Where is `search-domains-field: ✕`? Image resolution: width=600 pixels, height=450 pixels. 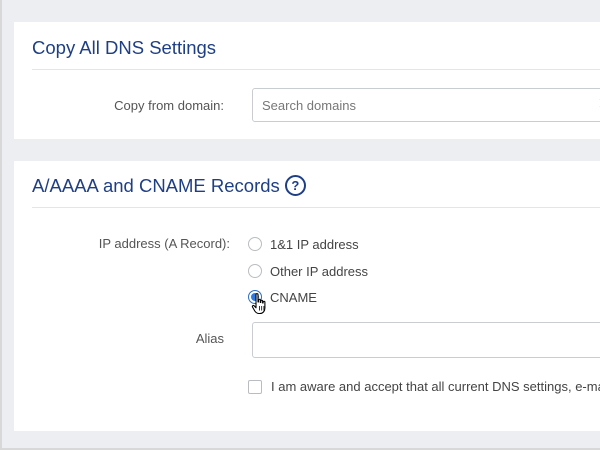 search-domains-field: ✕ is located at coordinates (426, 105).